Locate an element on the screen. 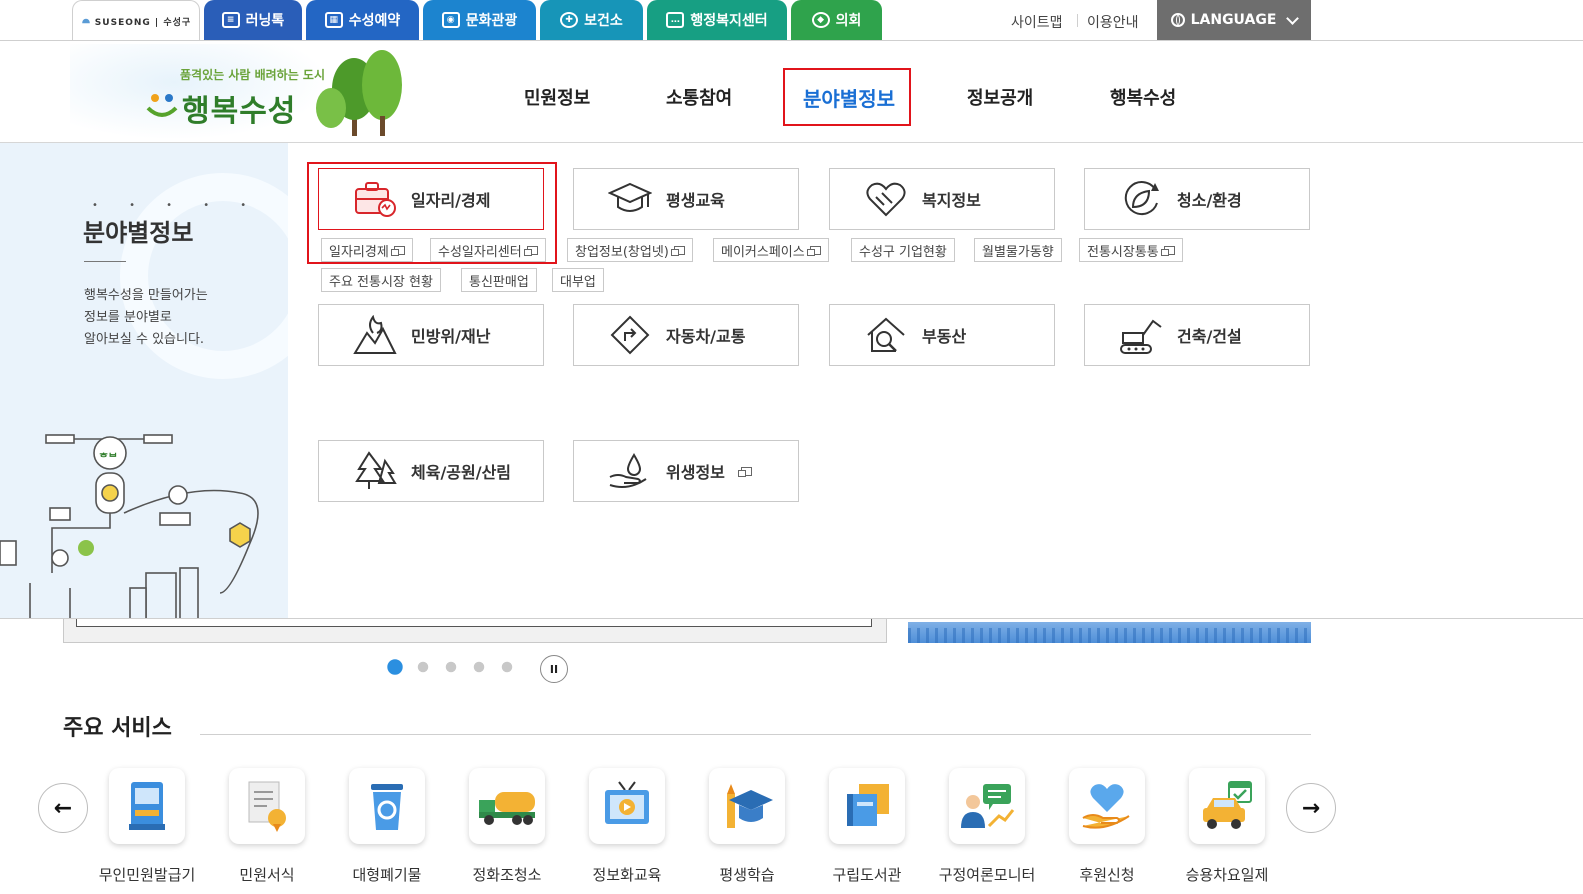  tab-council: ◆ 의회 is located at coordinates (836, 20).